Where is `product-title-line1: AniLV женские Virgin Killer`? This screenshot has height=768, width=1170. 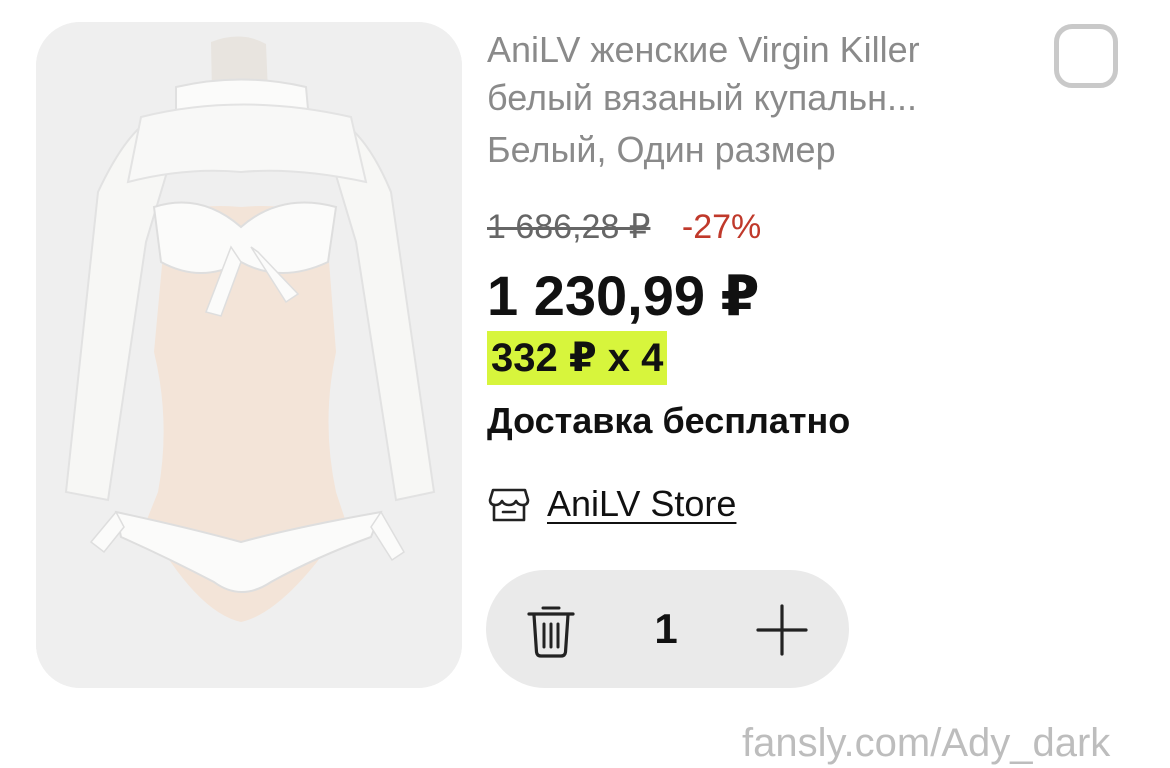
product-title-line1: AniLV женские Virgin Killer is located at coordinates (703, 49).